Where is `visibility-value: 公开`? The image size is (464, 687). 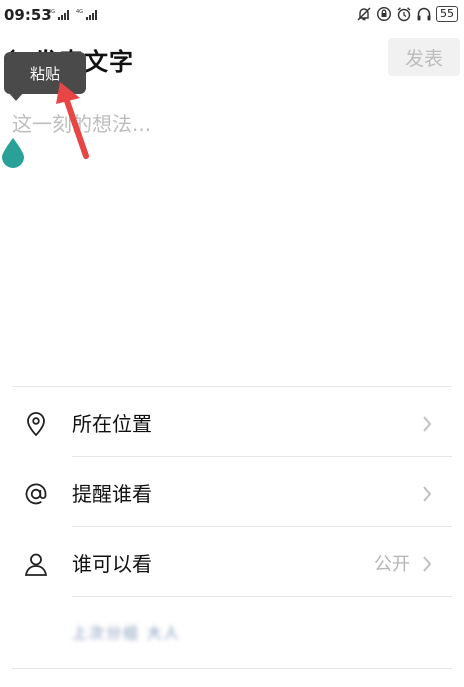 visibility-value: 公开 is located at coordinates (392, 564).